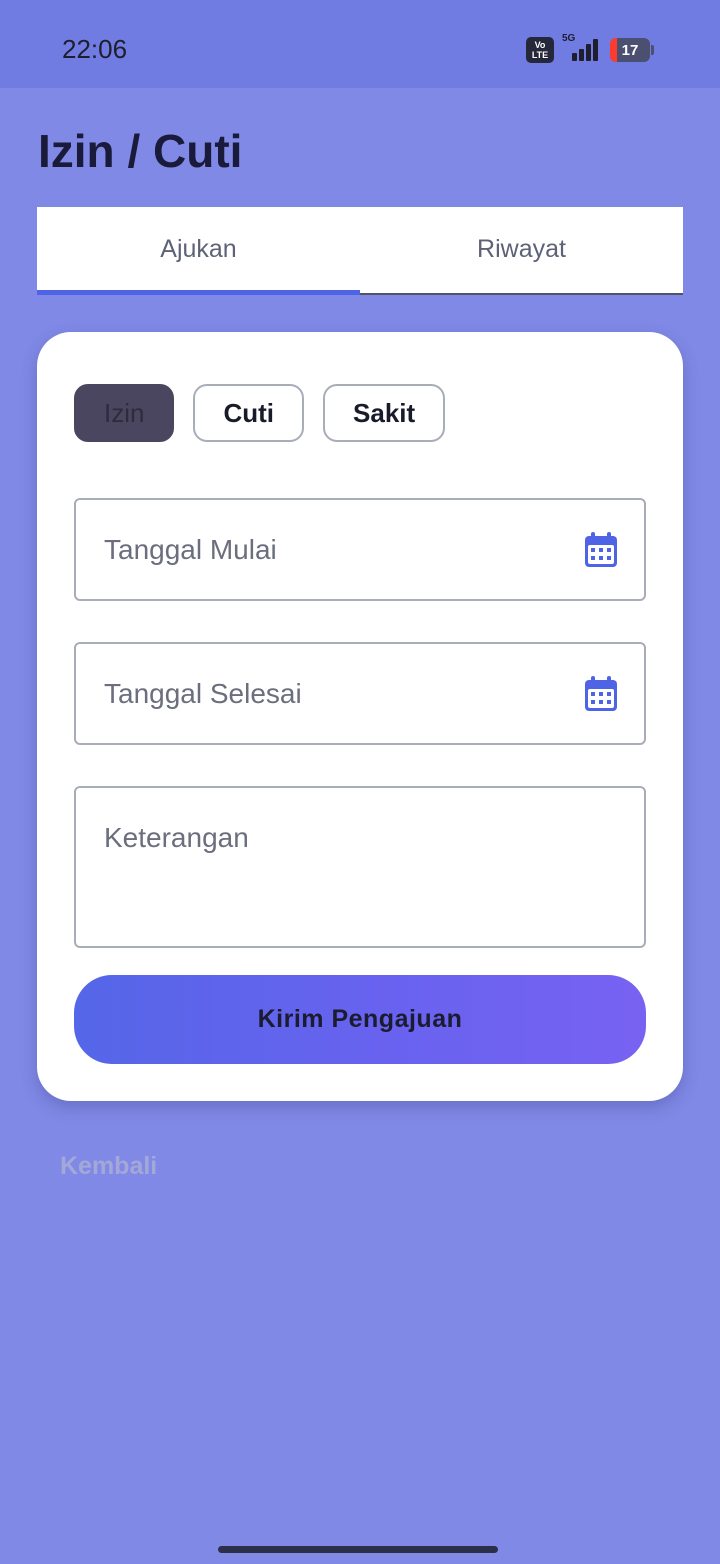 The image size is (720, 1564). I want to click on chip-cuti: Cuti, so click(249, 413).